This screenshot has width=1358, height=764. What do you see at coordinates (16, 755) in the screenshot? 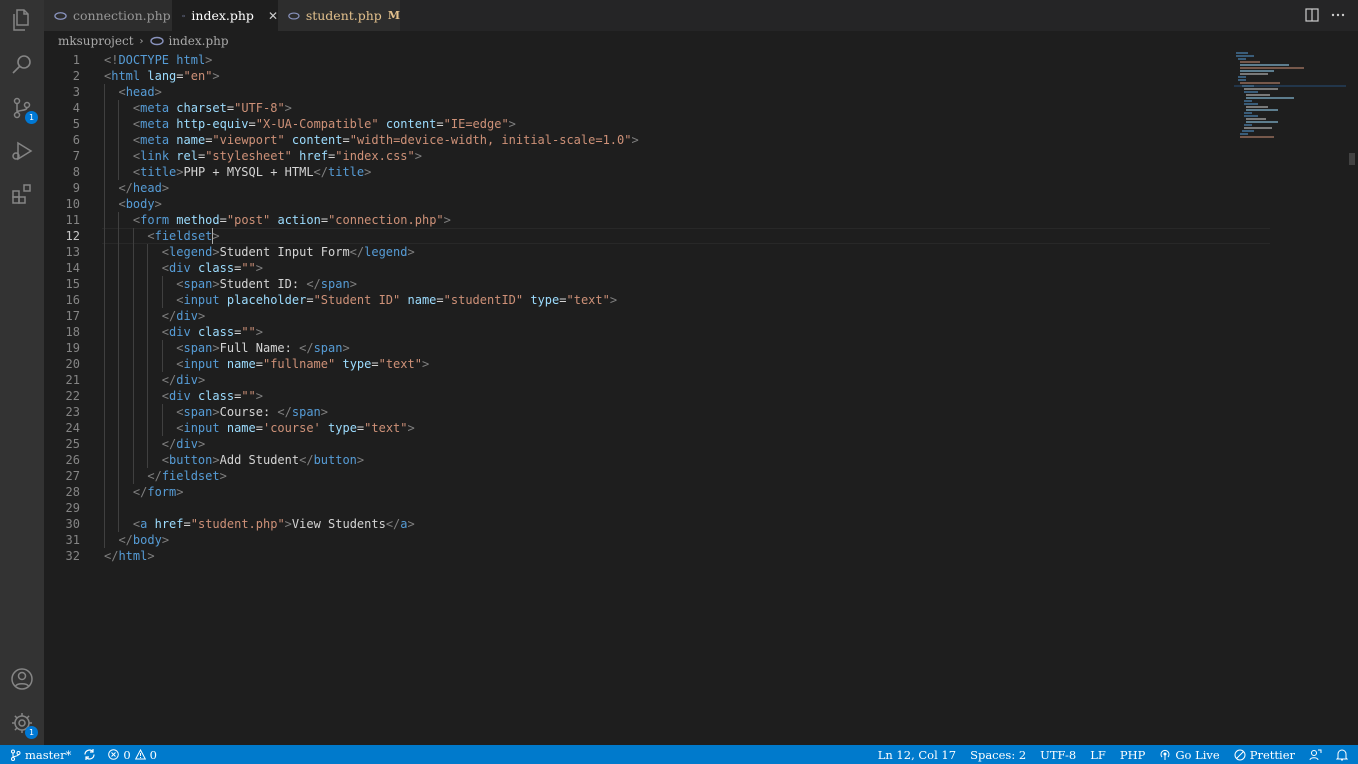
I see `git-branch-icon` at bounding box center [16, 755].